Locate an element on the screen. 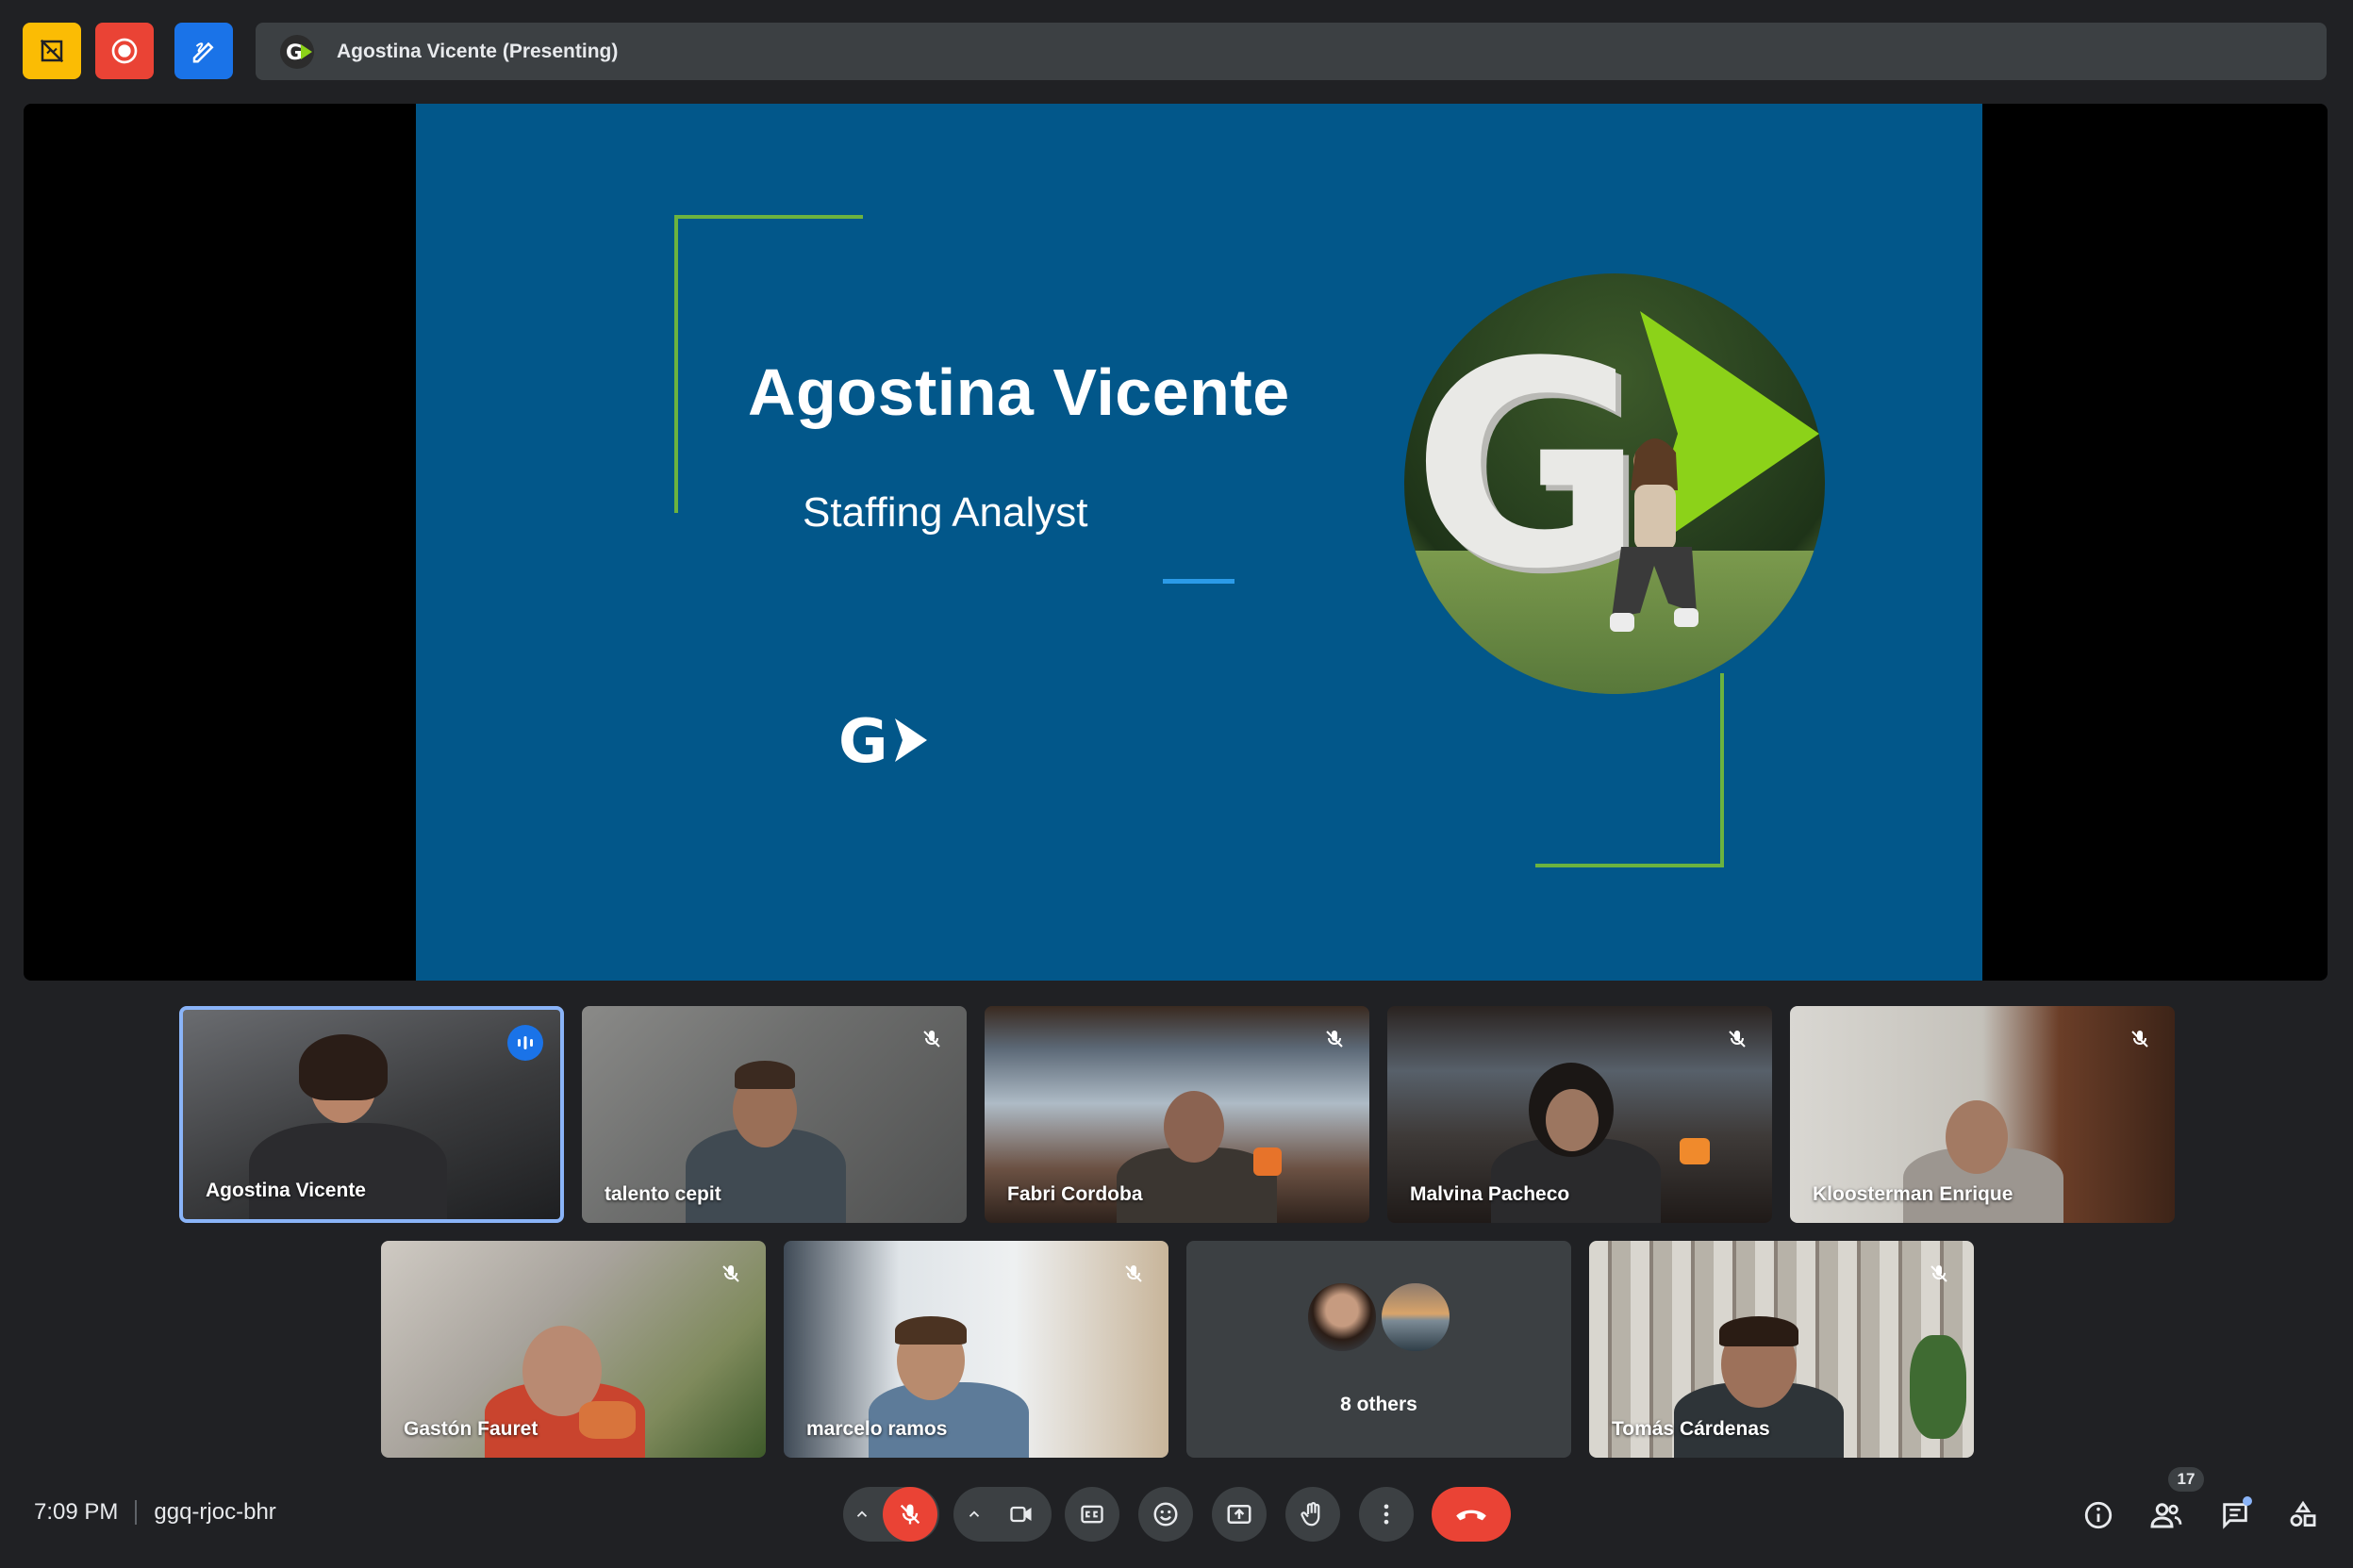  meeting-details-button is located at coordinates (2098, 1515).